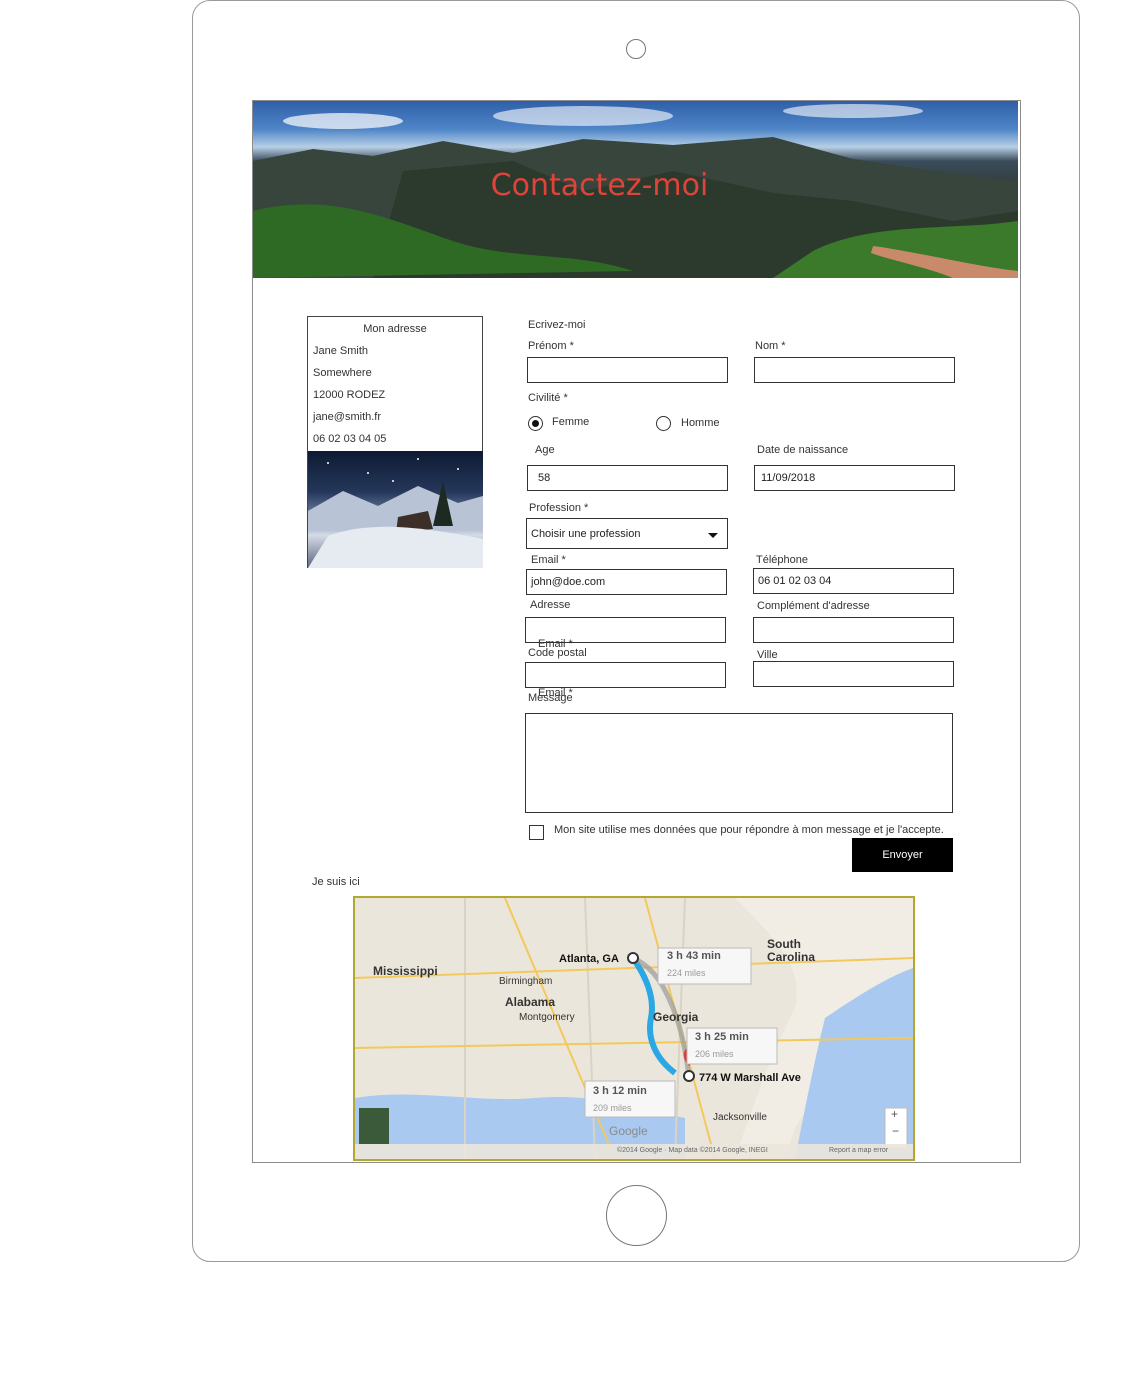 This screenshot has width=1130, height=1373. Describe the element at coordinates (714, 1054) in the screenshot. I see `route-2-distance: 206 miles` at that location.